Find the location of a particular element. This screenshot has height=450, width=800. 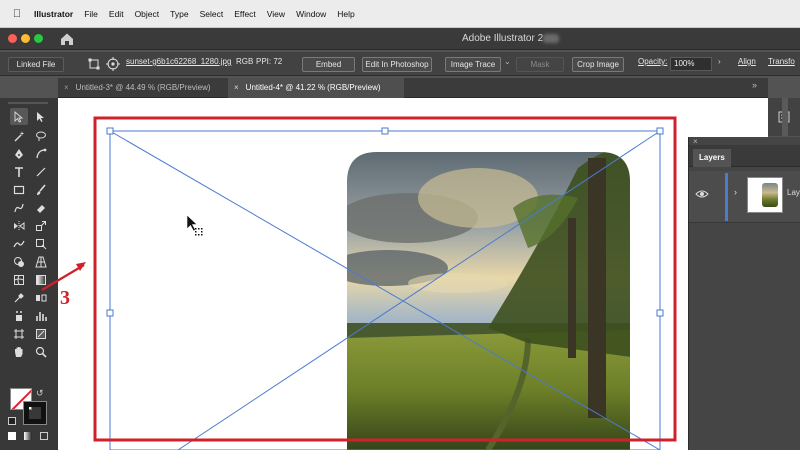

menu-type: Type is located at coordinates (183, 14).